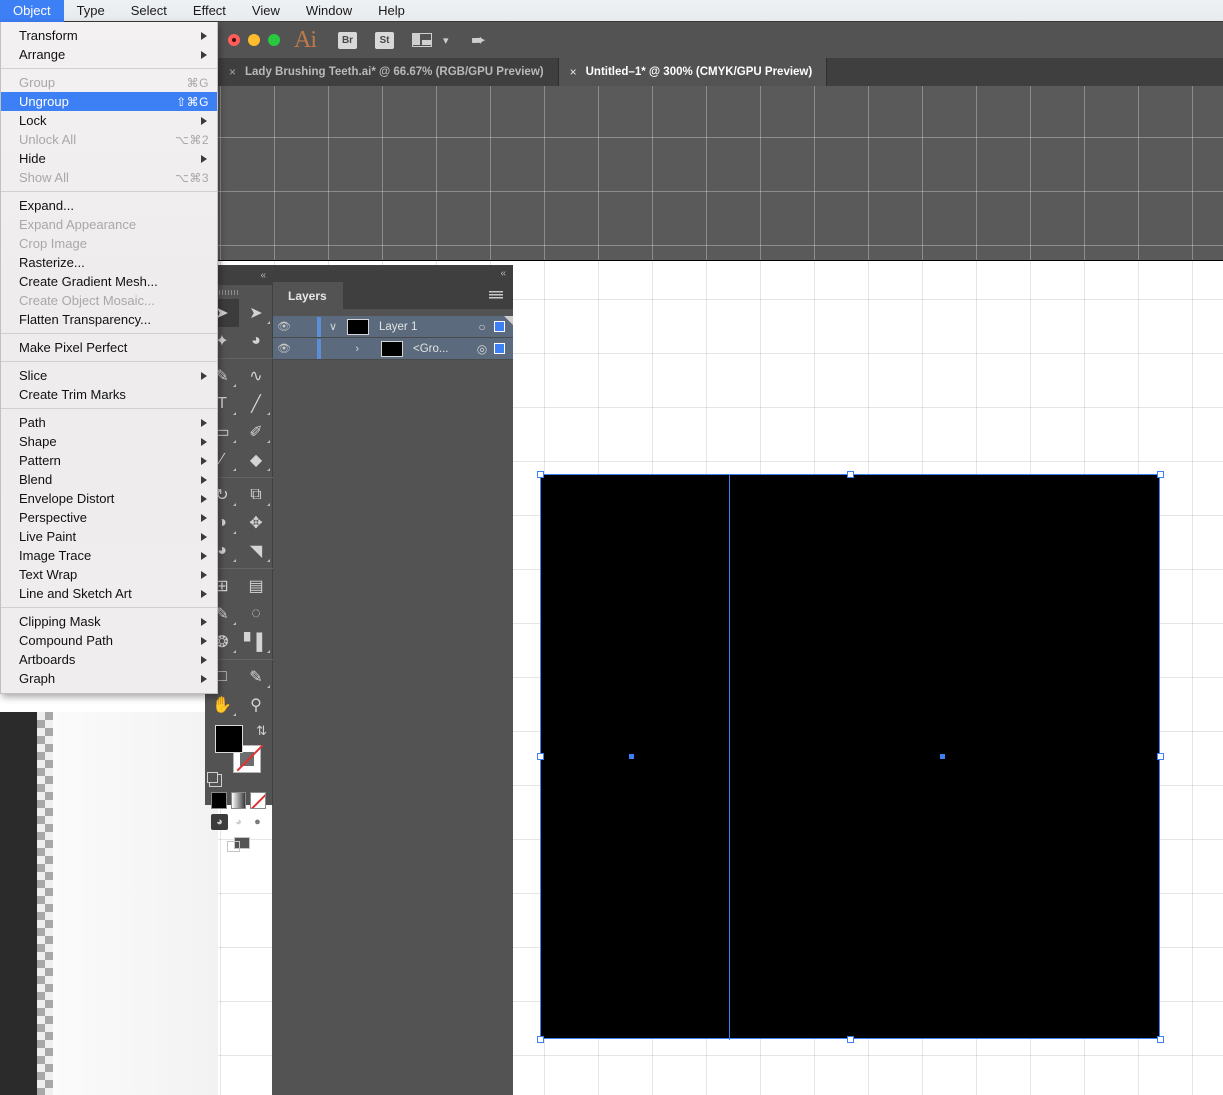  Describe the element at coordinates (219, 822) in the screenshot. I see `draw-normal-button: ◕` at that location.